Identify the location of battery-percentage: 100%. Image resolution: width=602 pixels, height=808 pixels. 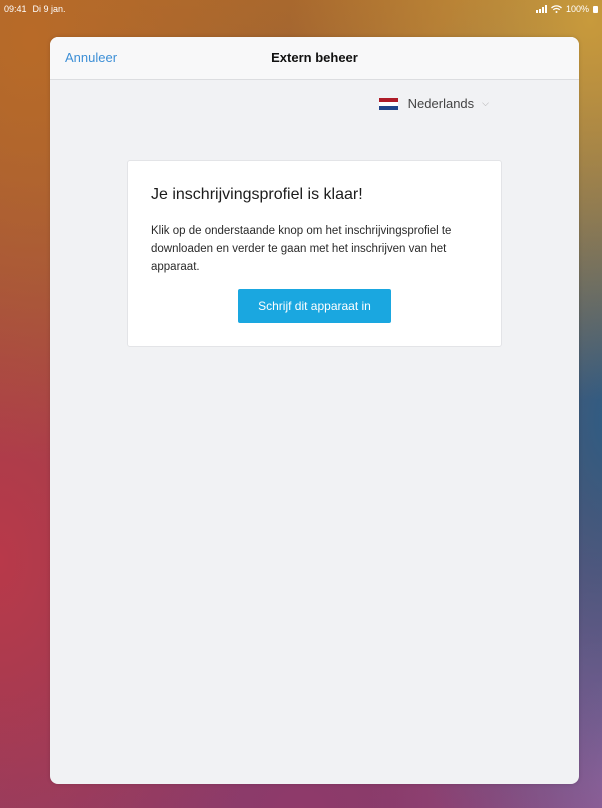
(577, 9).